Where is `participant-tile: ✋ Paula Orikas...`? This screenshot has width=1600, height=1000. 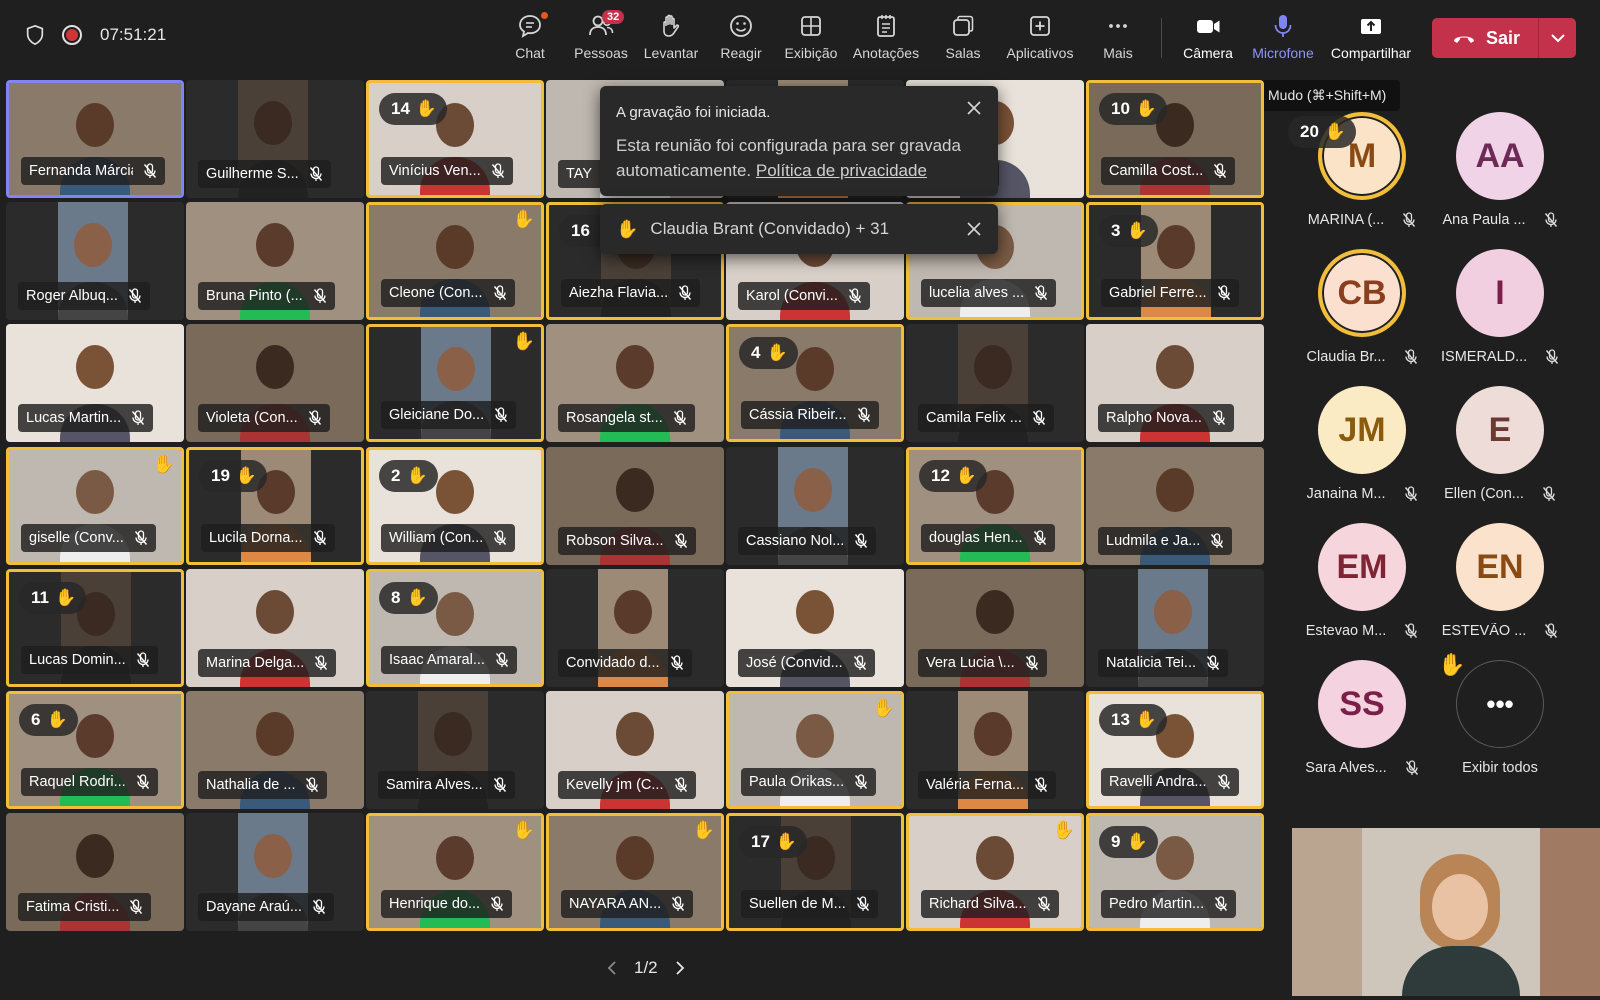
participant-tile: ✋ Paula Orikas... is located at coordinates (815, 750).